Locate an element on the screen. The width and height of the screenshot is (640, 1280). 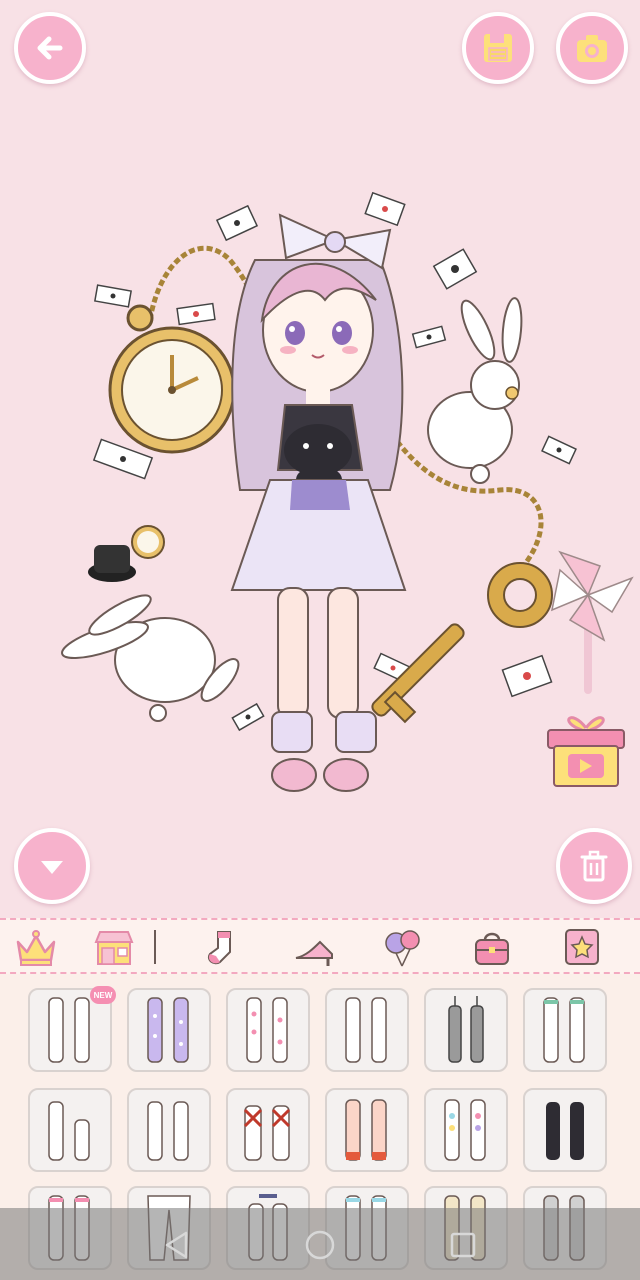
white-ruffle-stockings-icon is located at coordinates (366, 1030).